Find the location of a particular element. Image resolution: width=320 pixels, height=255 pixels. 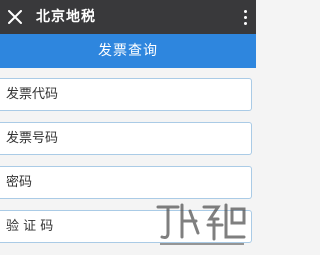

watermark-logo is located at coordinates (201, 224).